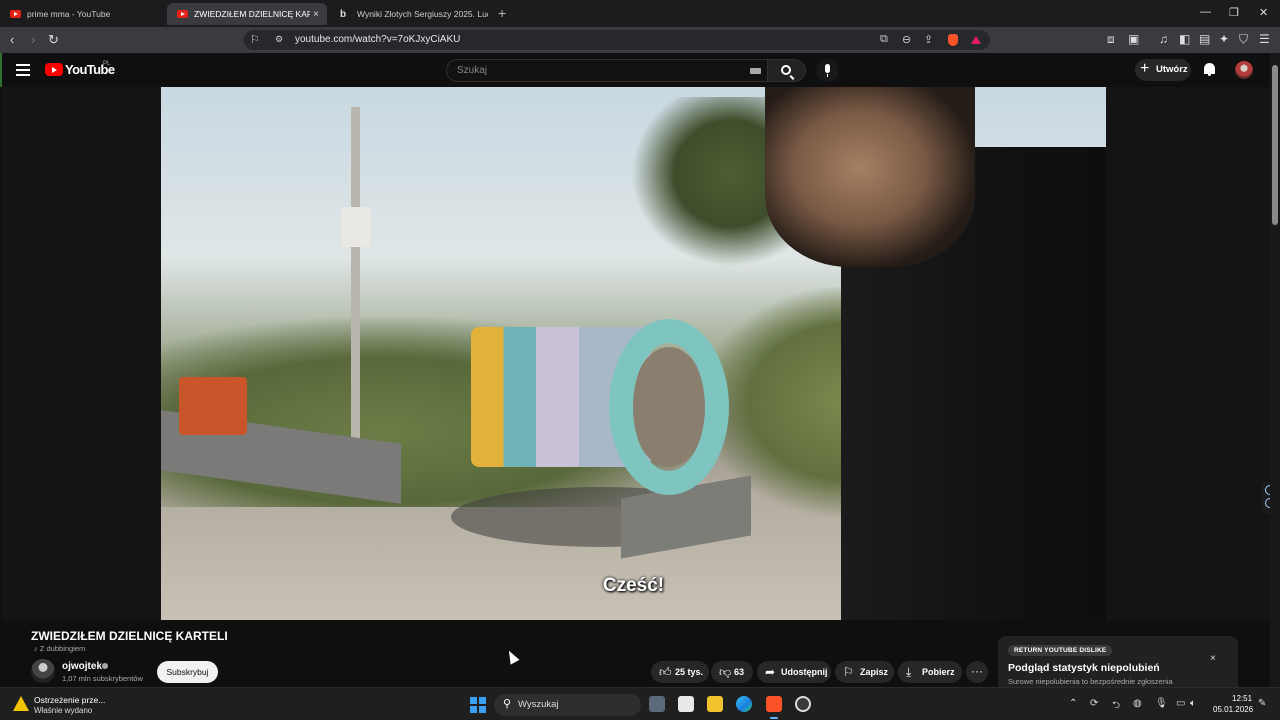 This screenshot has height=720, width=1280. I want to click on tray-overflow-icon: ⌃, so click(1073, 703).